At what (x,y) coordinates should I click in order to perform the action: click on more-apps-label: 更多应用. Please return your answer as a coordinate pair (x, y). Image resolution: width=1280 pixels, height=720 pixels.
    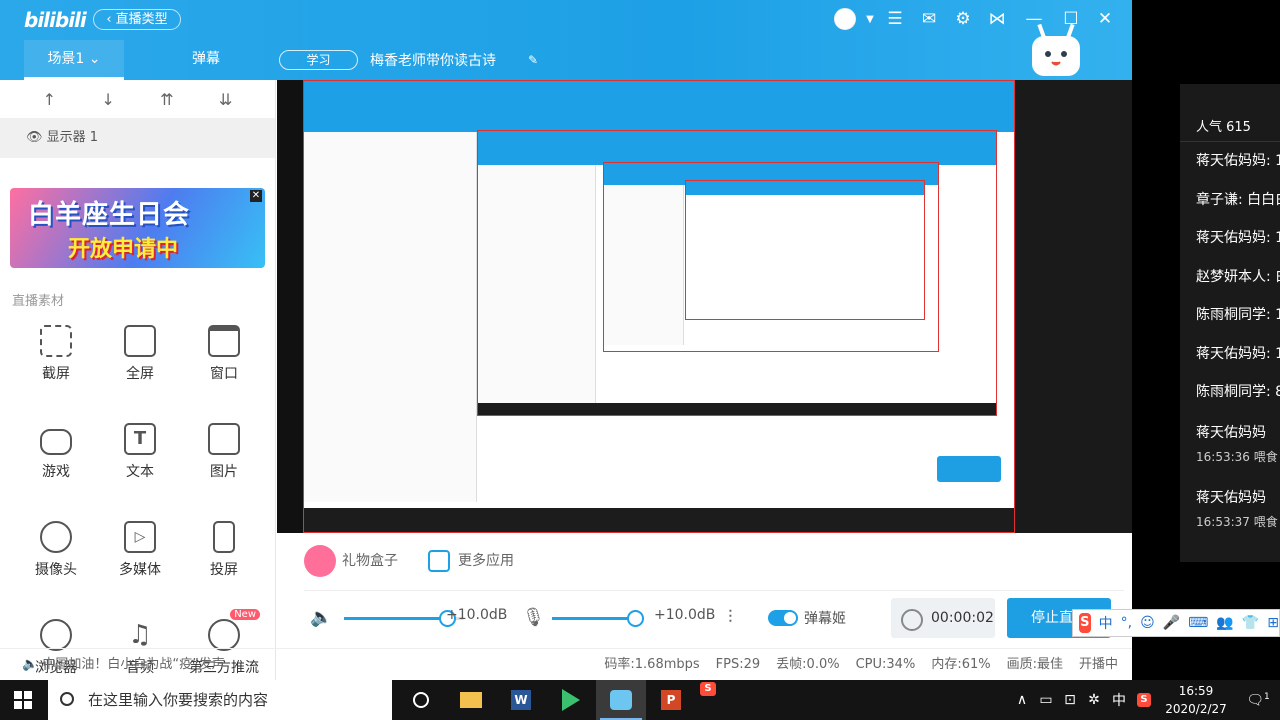
    Looking at the image, I should click on (486, 561).